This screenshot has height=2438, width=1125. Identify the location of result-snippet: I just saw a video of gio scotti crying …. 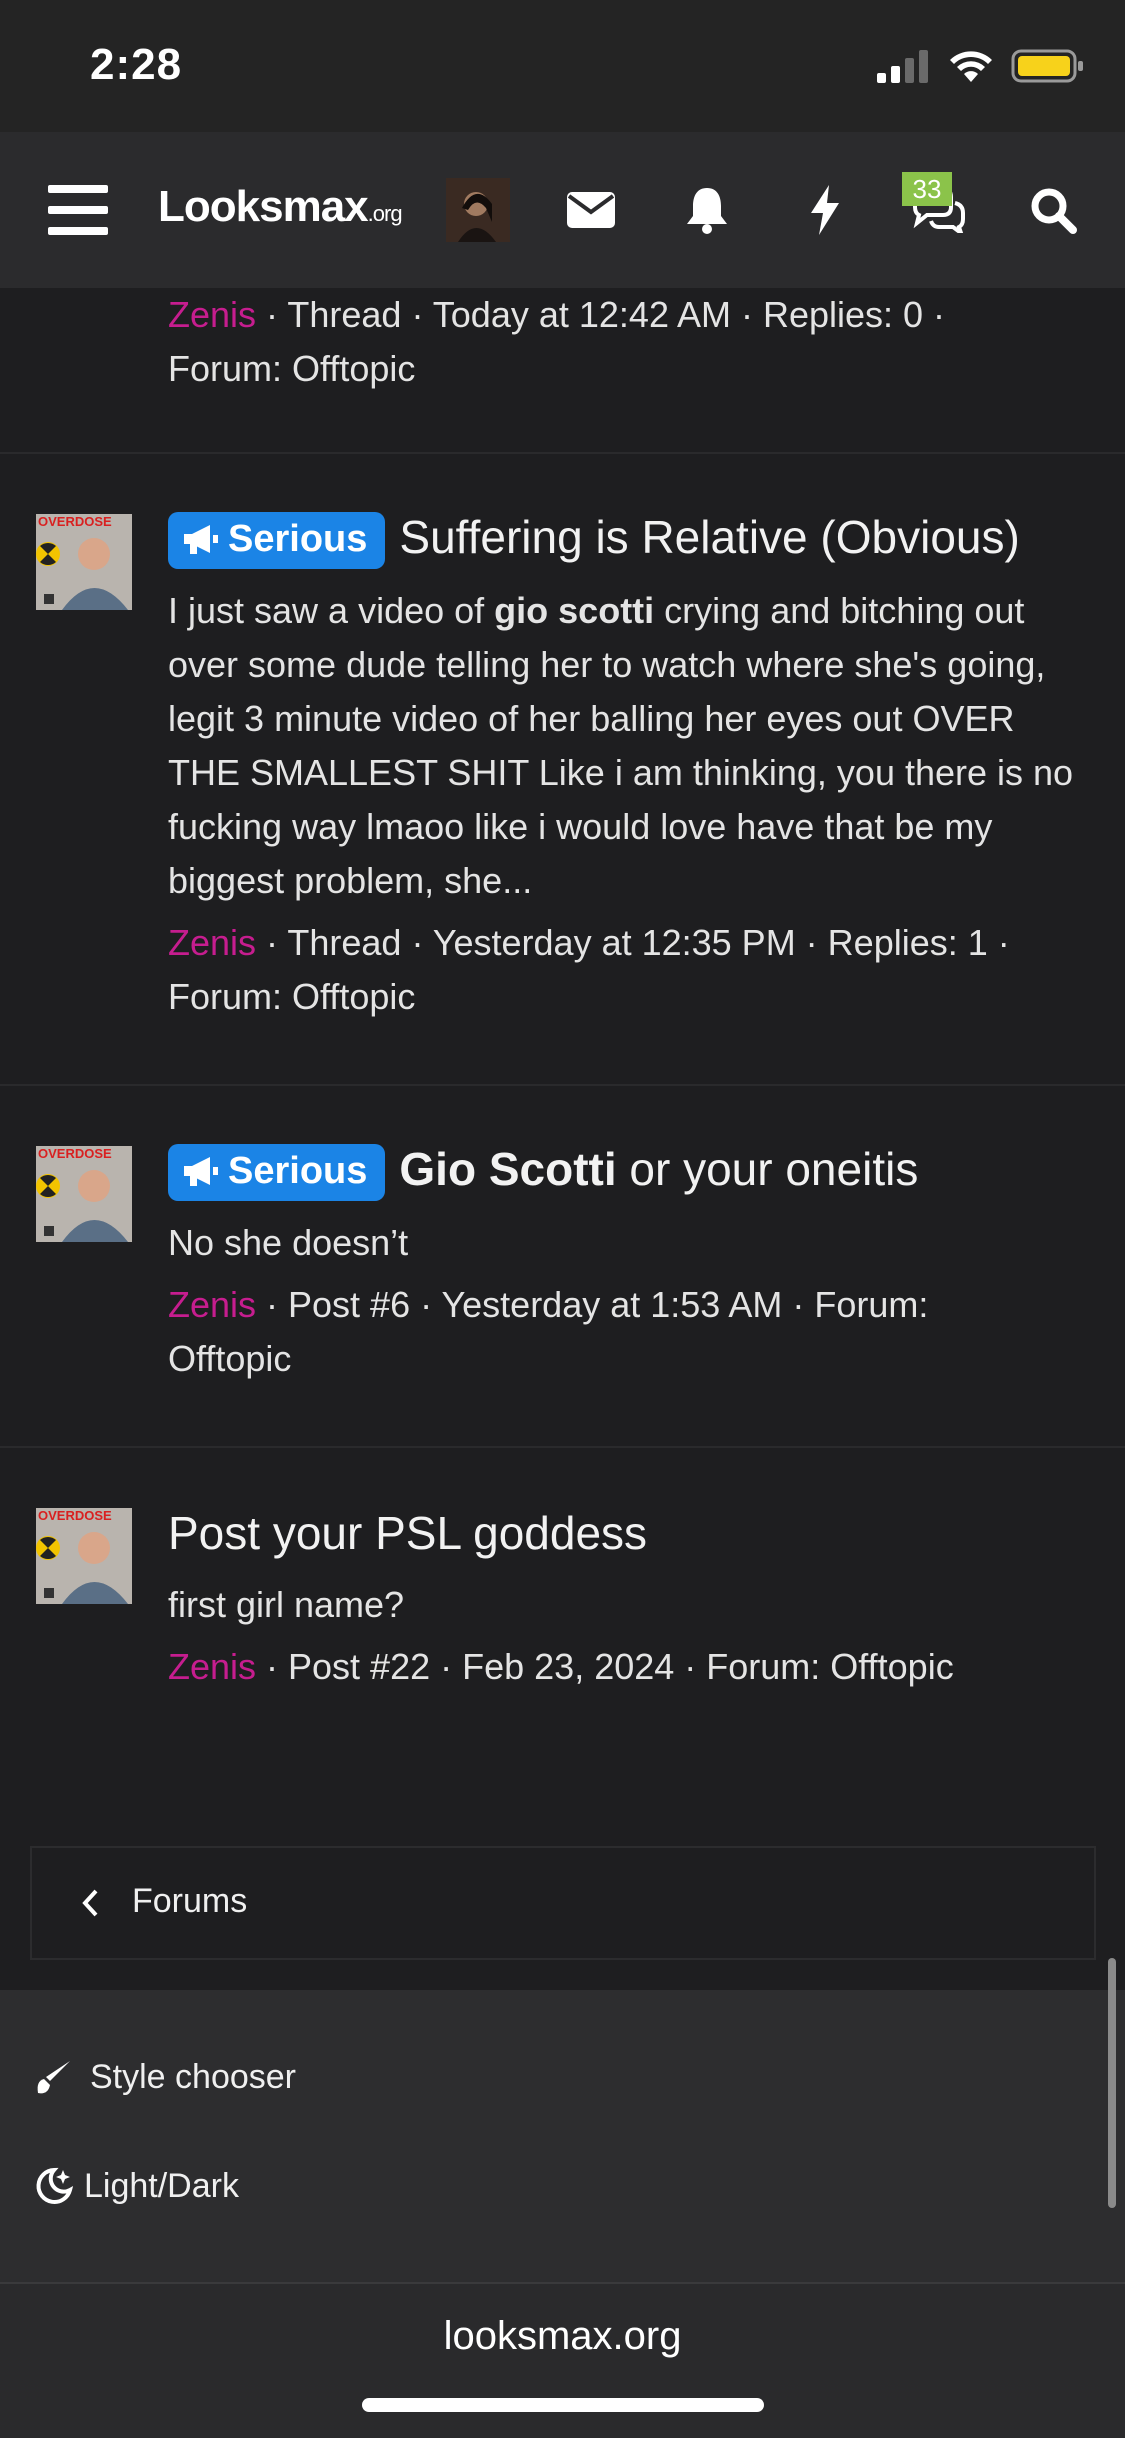
(623, 746).